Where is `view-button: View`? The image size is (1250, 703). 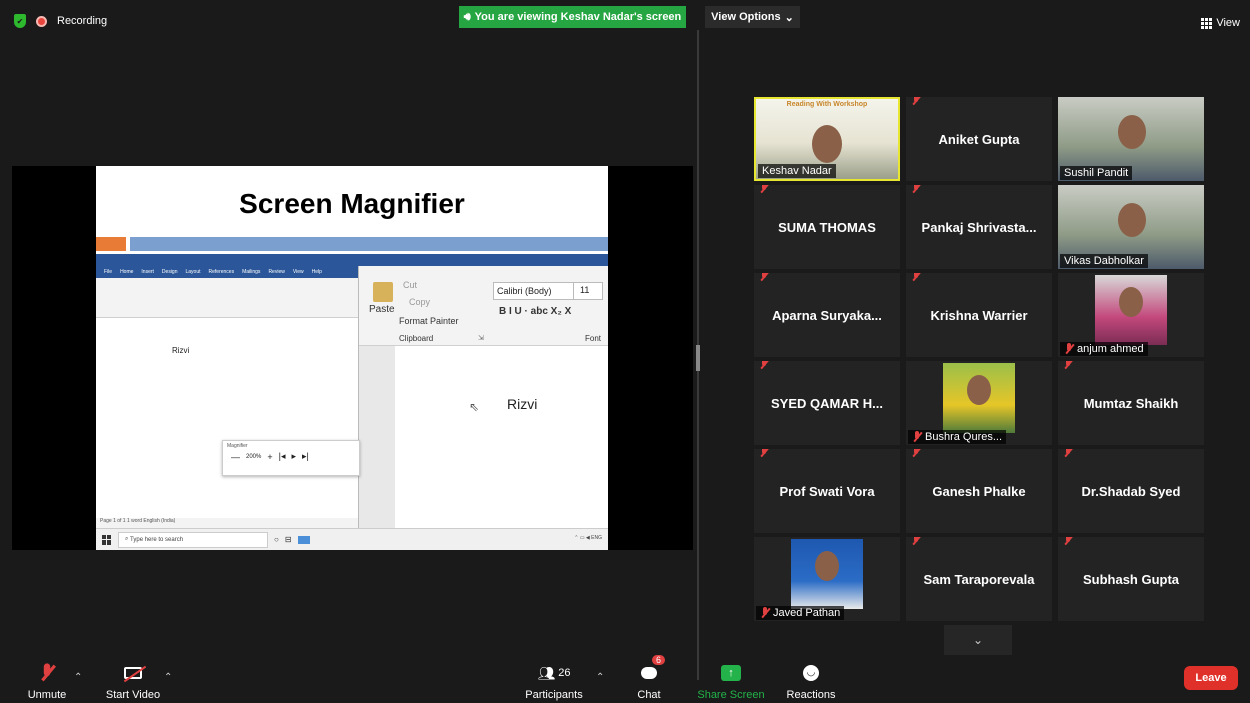 view-button: View is located at coordinates (1220, 23).